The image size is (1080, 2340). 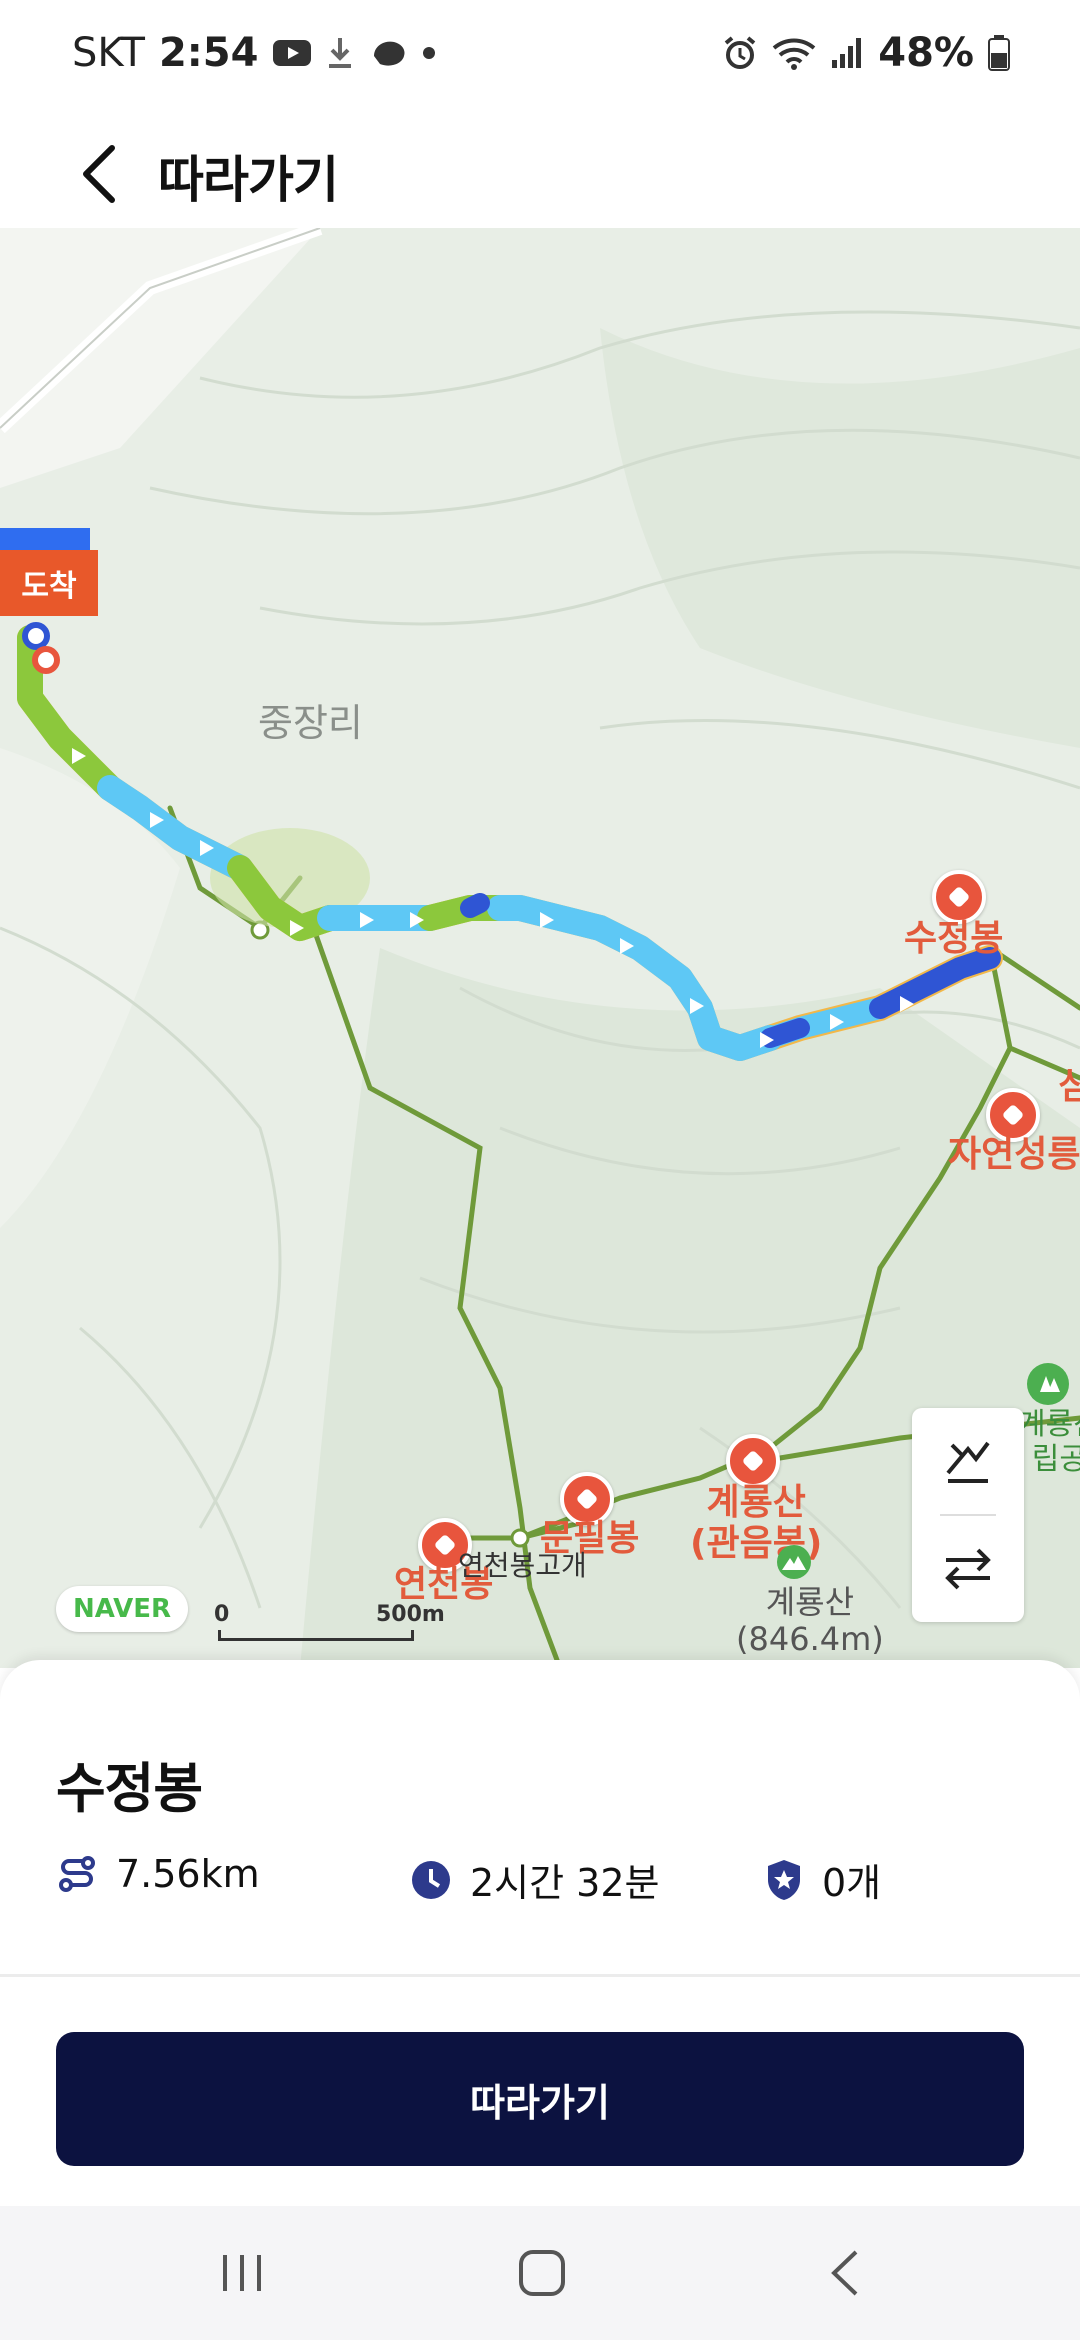 I want to click on sheet-divider, so click(x=540, y=1975).